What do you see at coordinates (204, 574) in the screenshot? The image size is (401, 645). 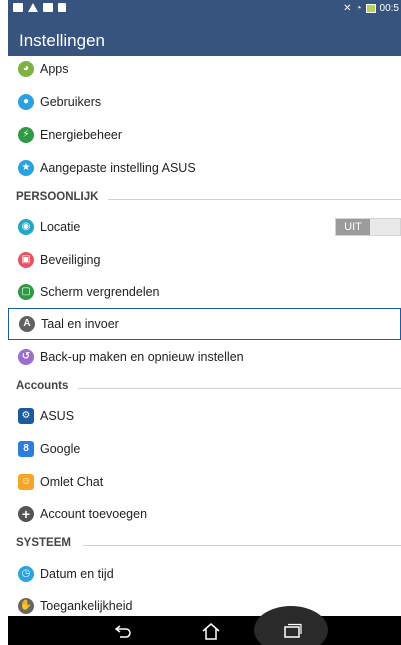 I see `settings-item-datetime: ◷ Datum en tijd` at bounding box center [204, 574].